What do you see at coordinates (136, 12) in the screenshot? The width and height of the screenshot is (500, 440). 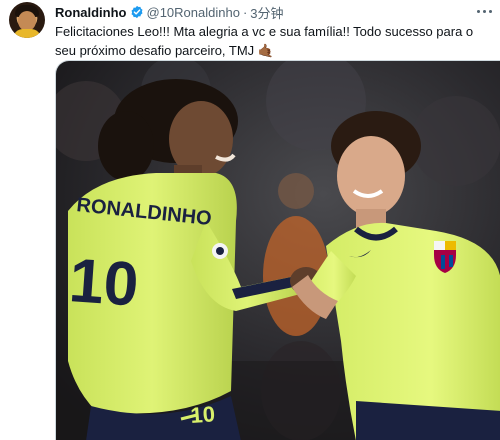 I see `verified-badge-icon` at bounding box center [136, 12].